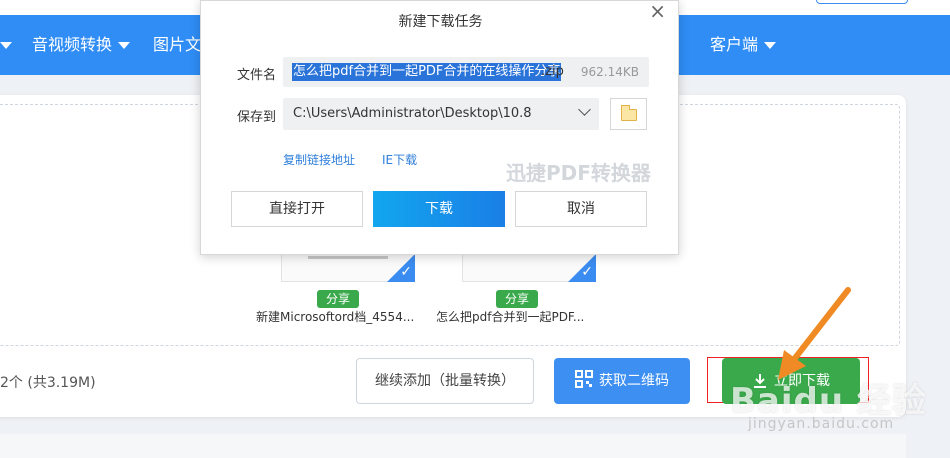  Describe the element at coordinates (821, 424) in the screenshot. I see `baidu-url-watermark: jingyan.baidu.com` at that location.